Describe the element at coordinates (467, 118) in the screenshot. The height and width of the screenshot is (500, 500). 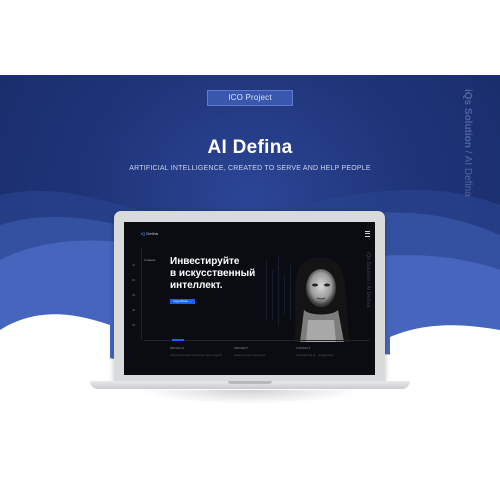
I see `vertical-brand-bold: iQs Solution` at that location.